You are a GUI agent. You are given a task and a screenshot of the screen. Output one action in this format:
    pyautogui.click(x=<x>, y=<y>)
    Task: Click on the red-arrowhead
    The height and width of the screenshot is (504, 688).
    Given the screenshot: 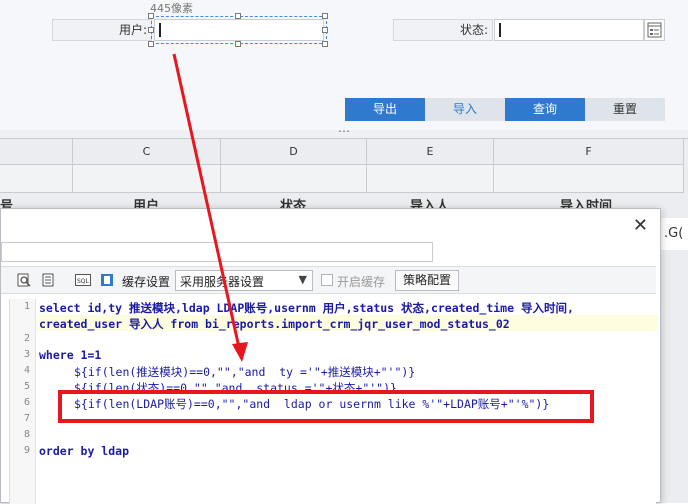 What is the action you would take?
    pyautogui.click(x=240, y=352)
    